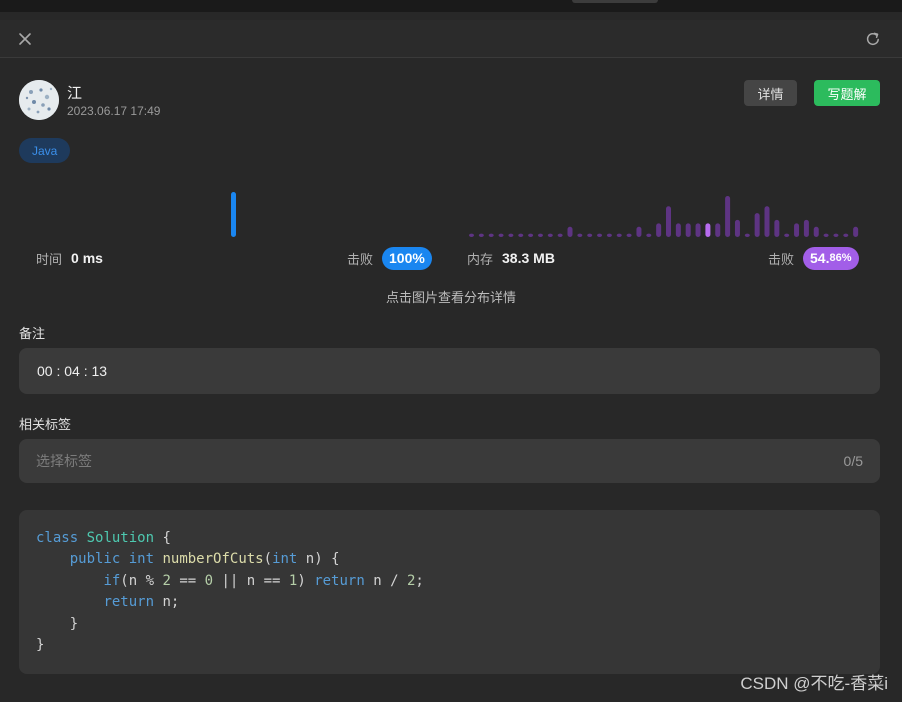 Image resolution: width=902 pixels, height=702 pixels. I want to click on tags-title: 相关标签, so click(45, 424).